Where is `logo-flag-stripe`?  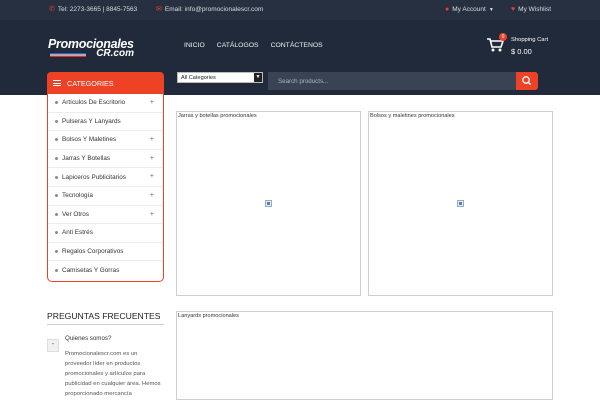 logo-flag-stripe is located at coordinates (68, 55).